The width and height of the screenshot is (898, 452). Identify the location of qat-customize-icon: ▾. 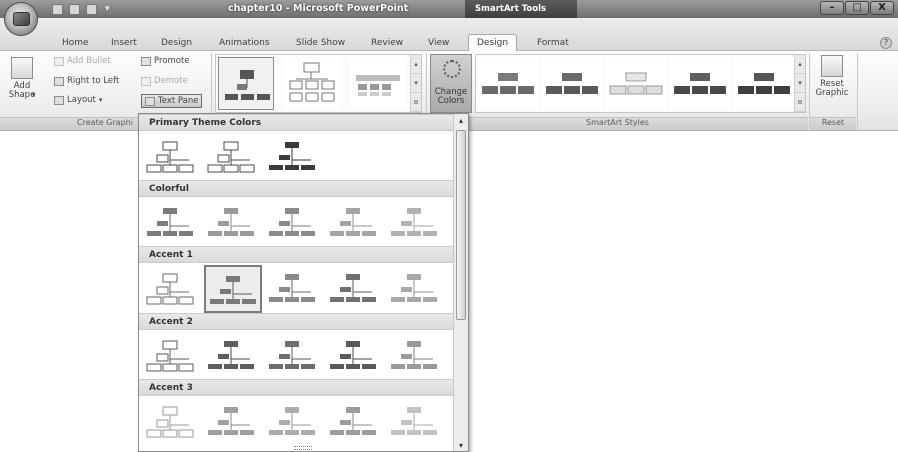
(107, 9).